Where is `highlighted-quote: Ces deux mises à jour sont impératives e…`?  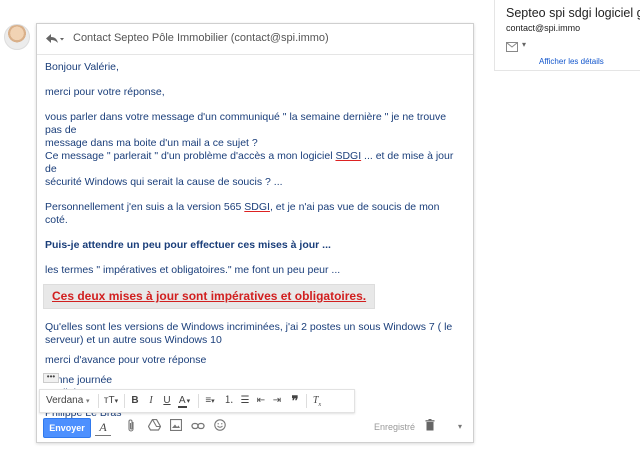 highlighted-quote: Ces deux mises à jour sont impératives e… is located at coordinates (209, 296).